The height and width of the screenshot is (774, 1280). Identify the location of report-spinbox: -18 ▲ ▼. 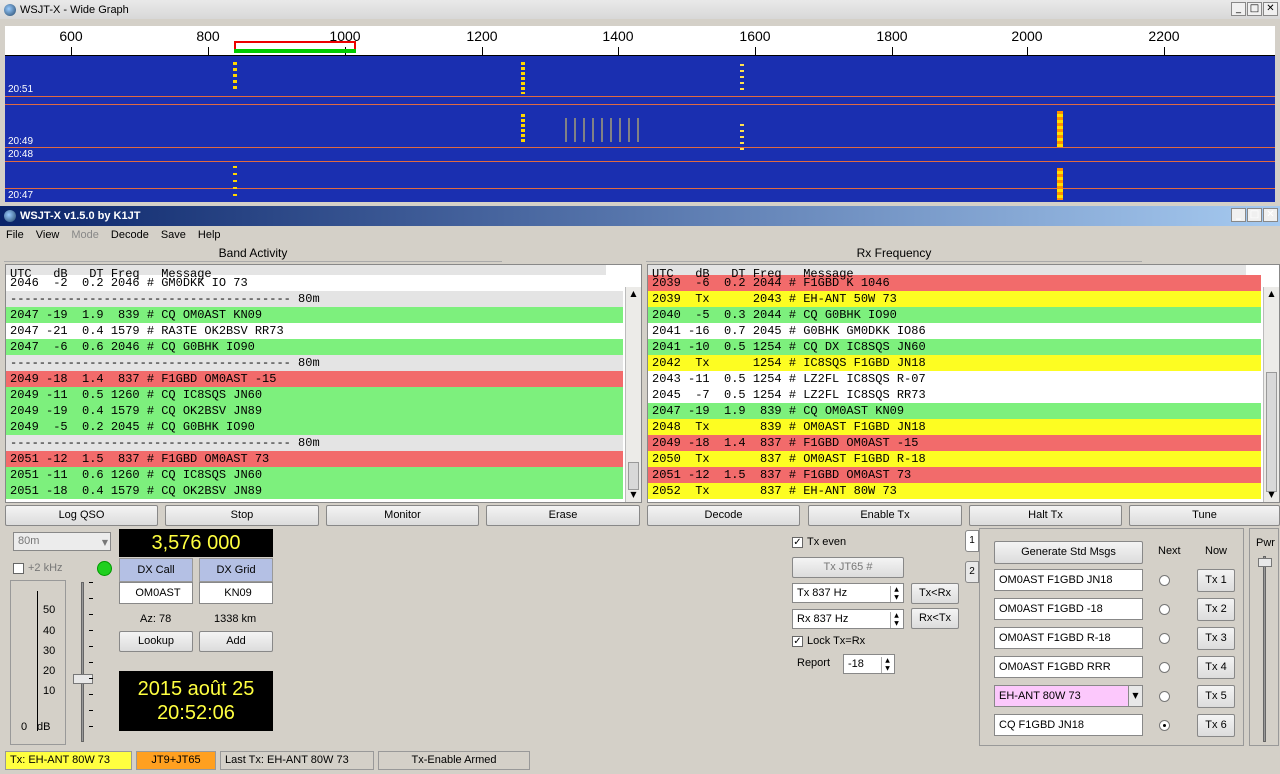
(869, 664).